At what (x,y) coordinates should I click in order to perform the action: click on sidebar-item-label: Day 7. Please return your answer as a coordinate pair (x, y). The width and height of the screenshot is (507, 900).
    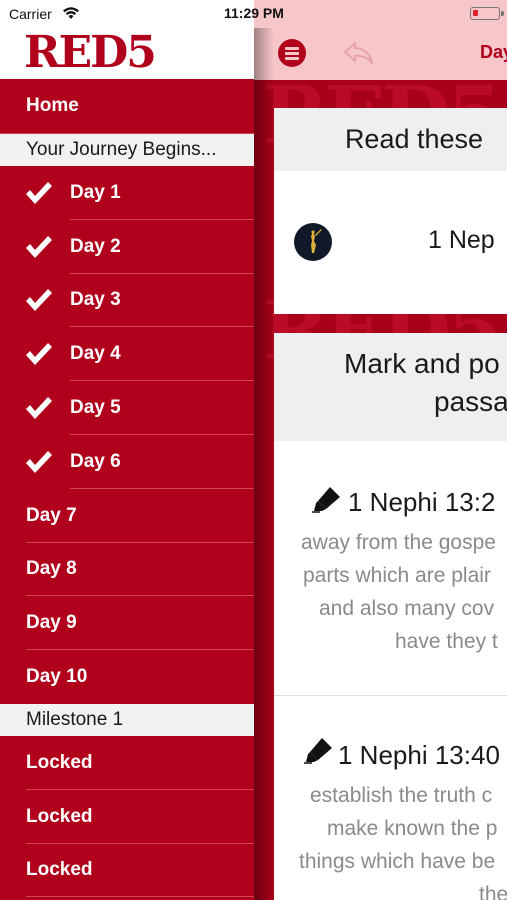
    Looking at the image, I should click on (51, 515).